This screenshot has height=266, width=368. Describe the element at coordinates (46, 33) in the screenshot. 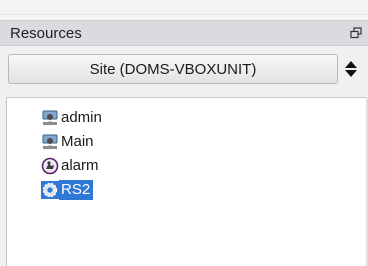

I see `panel-title: Resources` at that location.